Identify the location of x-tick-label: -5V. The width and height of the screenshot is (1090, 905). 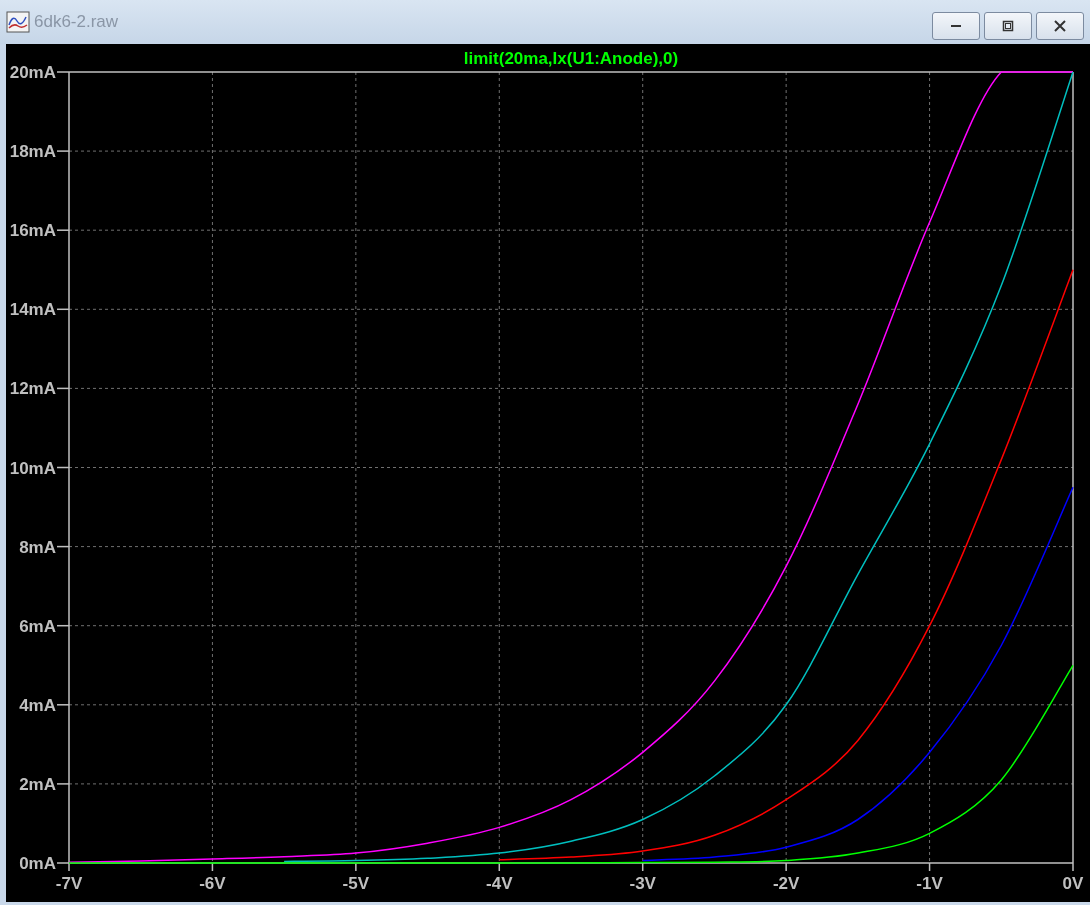
(356, 883).